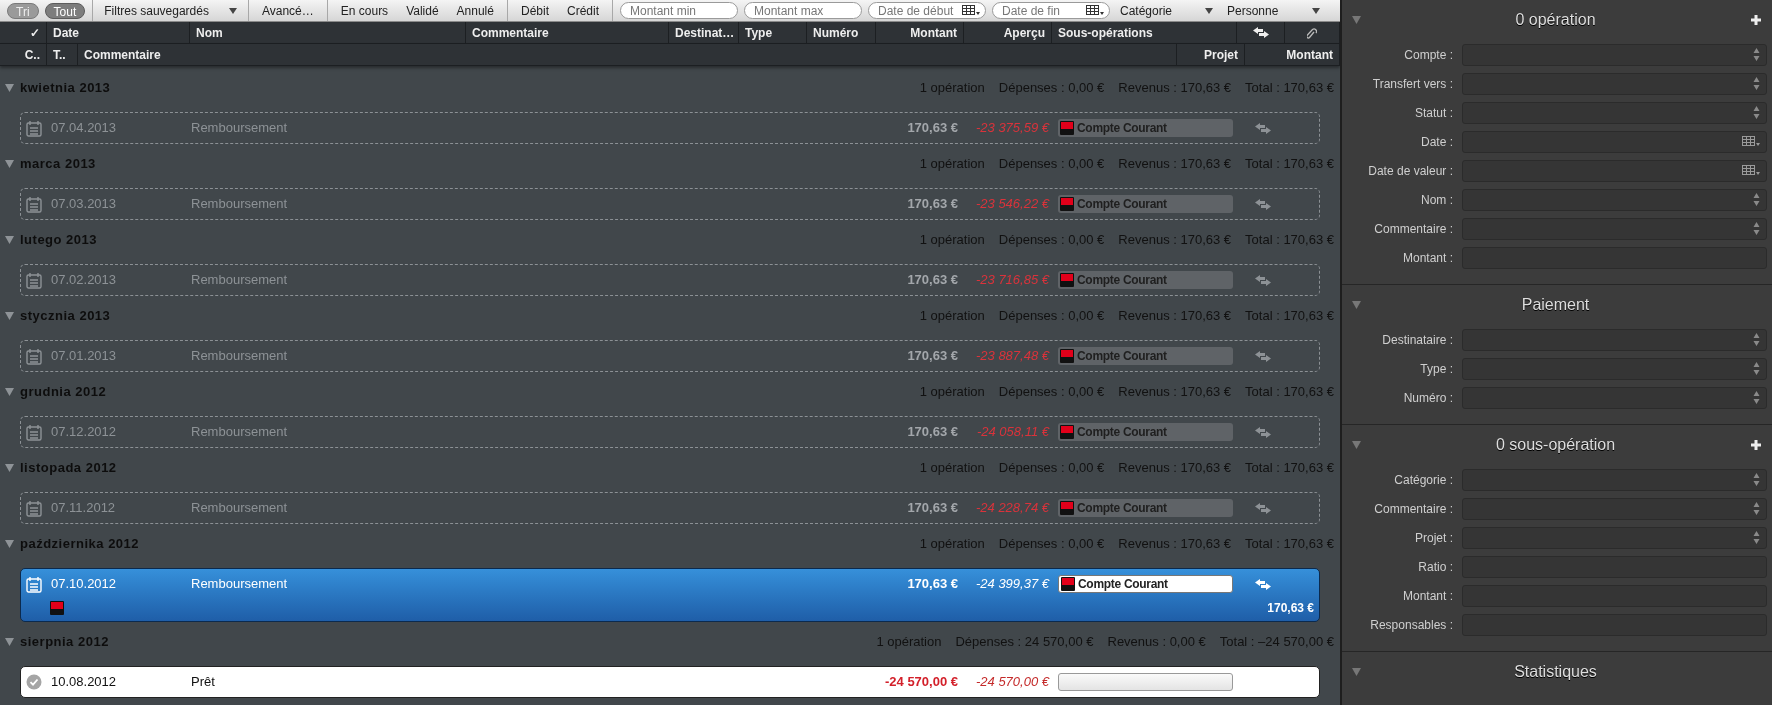 Image resolution: width=1772 pixels, height=705 pixels. Describe the element at coordinates (670, 508) in the screenshot. I see `transaction-row: 07.11.2012 Remboursement 170,63 € -24 228,74 € Compte Courant` at that location.